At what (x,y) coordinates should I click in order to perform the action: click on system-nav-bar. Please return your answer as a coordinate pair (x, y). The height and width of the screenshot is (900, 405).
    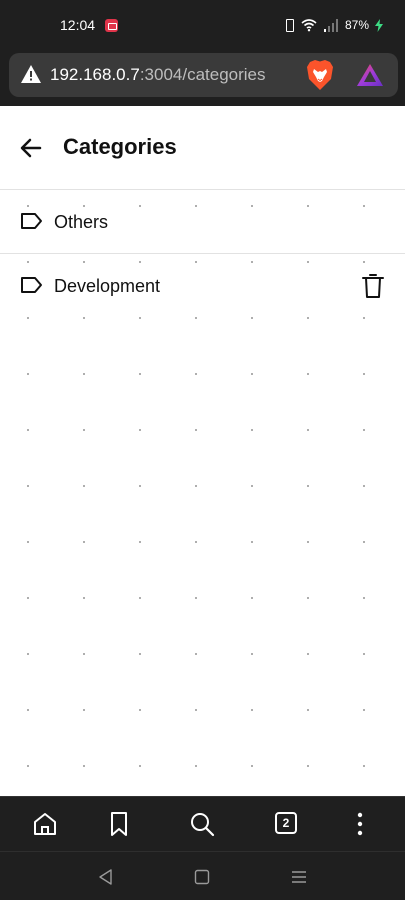
    Looking at the image, I should click on (202, 875).